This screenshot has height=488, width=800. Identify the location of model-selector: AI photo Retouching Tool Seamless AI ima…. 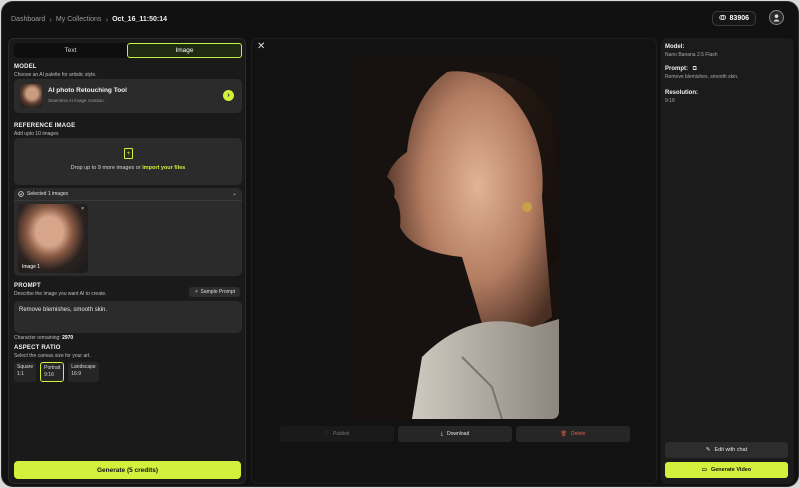
(128, 96).